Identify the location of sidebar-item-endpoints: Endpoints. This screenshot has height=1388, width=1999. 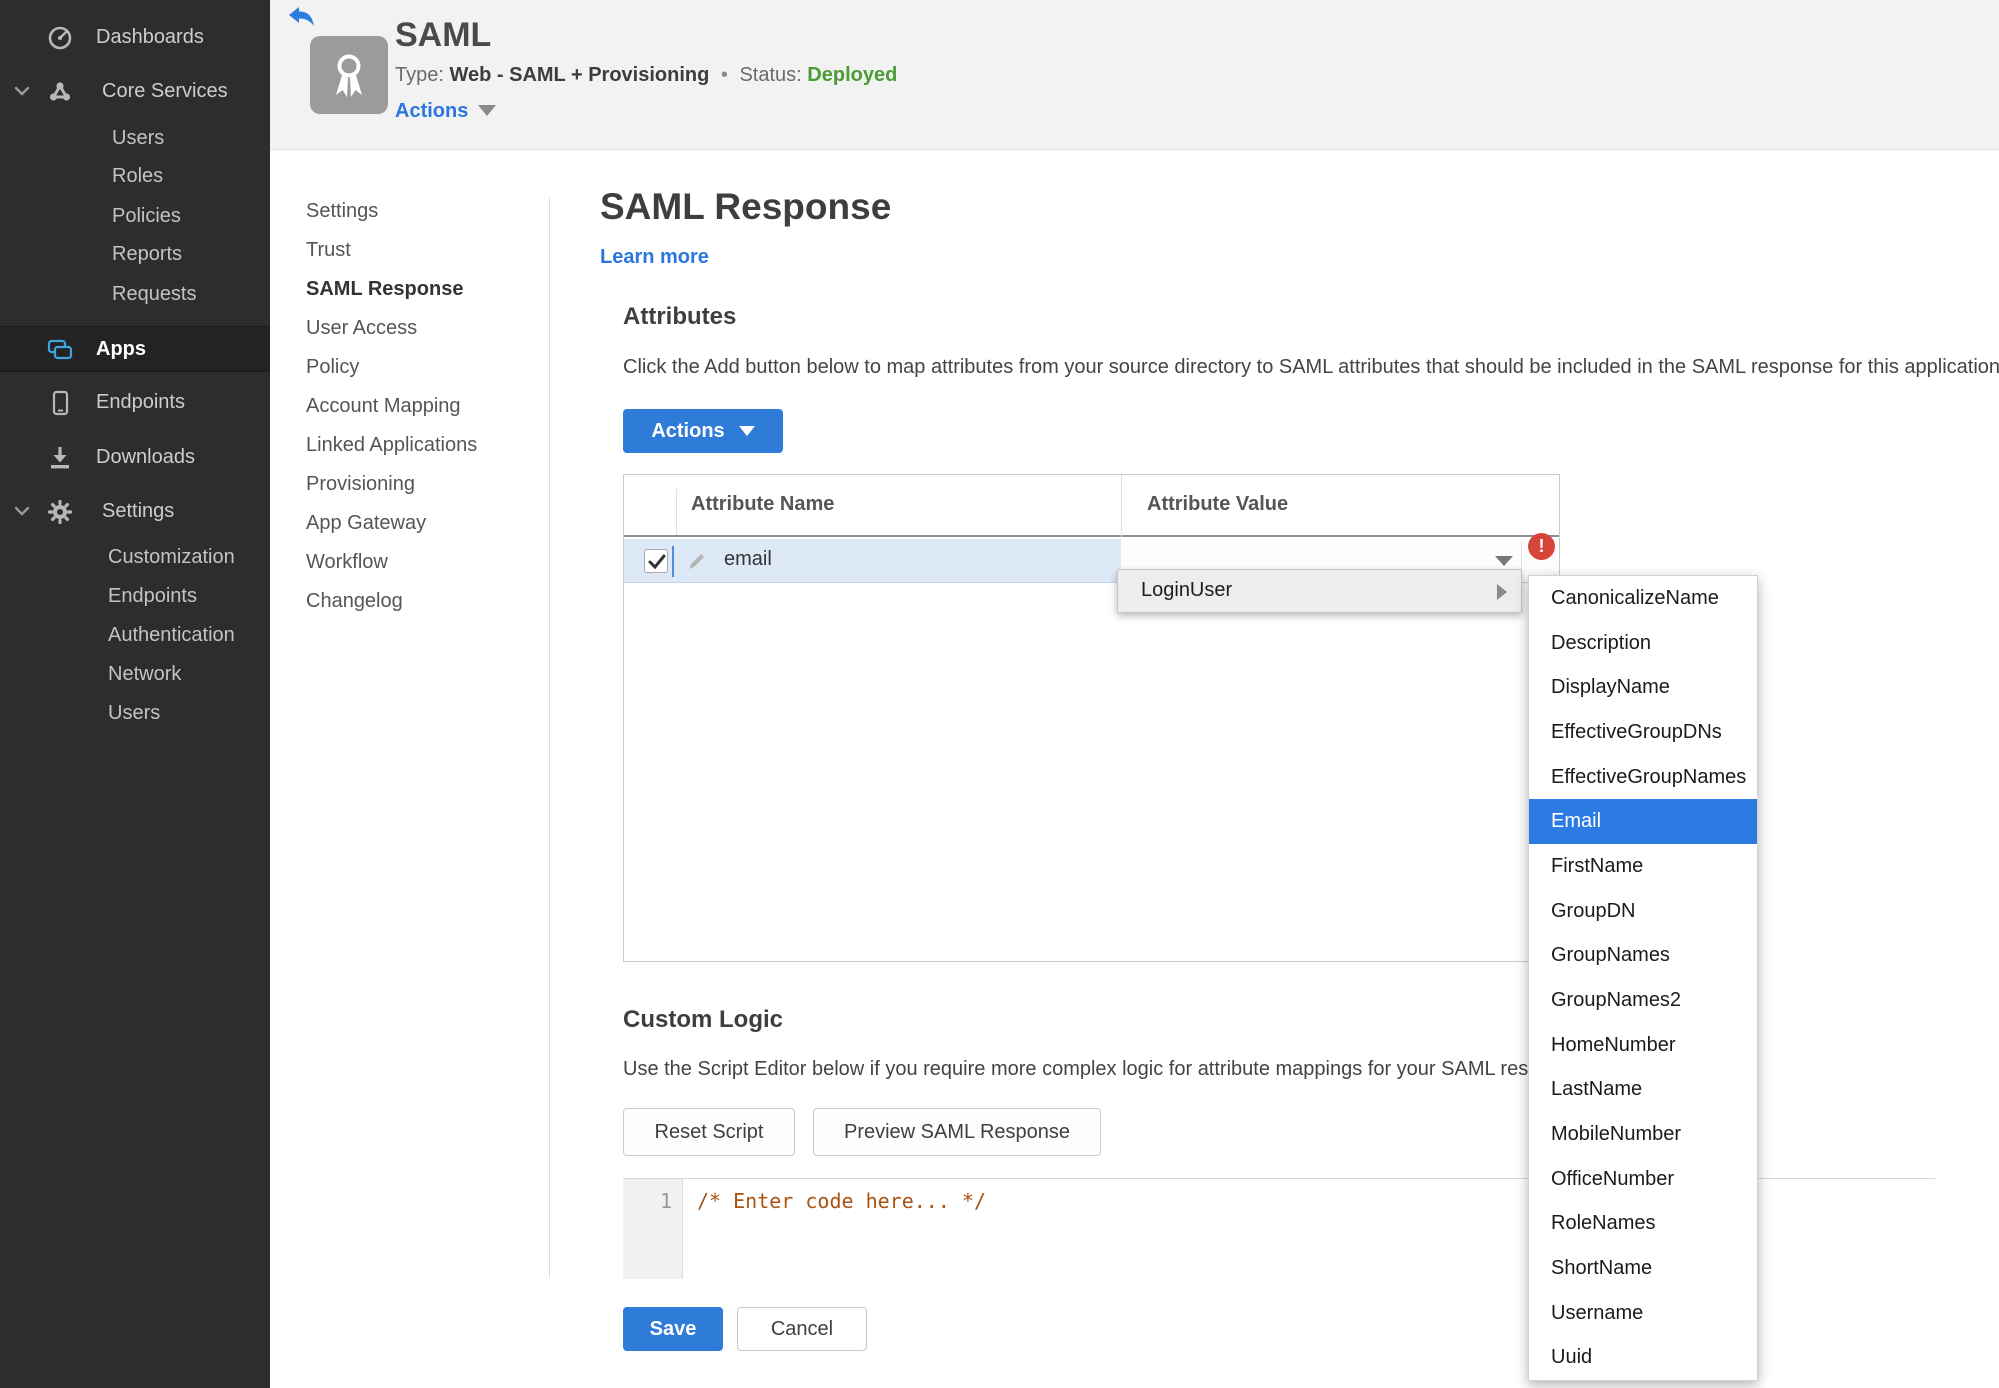
(135, 403).